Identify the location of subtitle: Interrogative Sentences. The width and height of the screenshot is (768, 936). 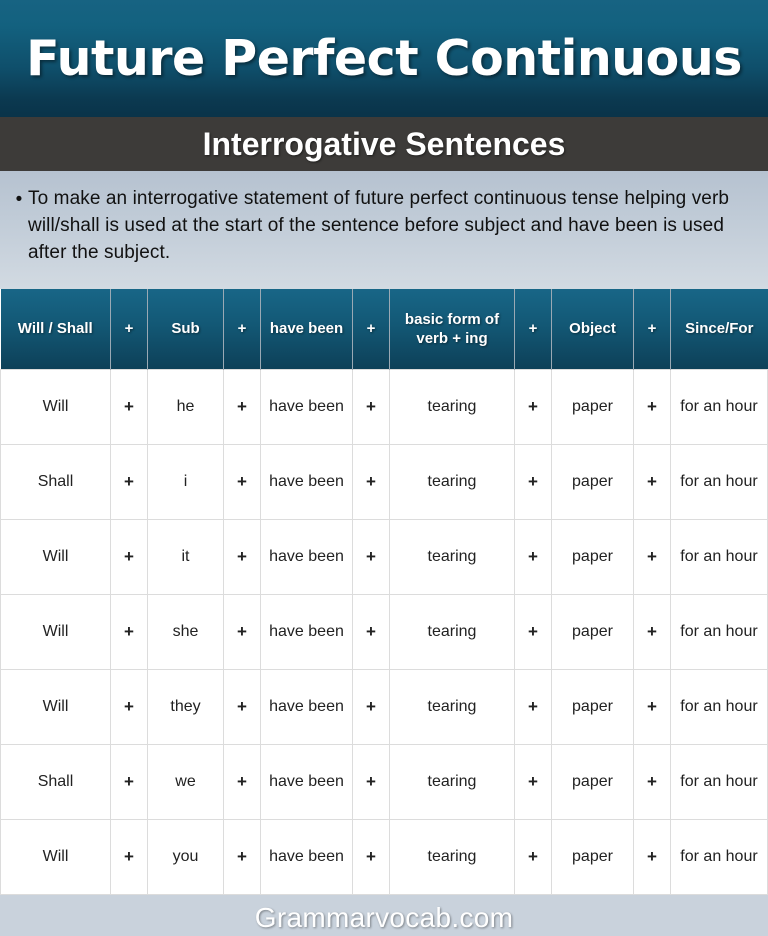
(384, 143).